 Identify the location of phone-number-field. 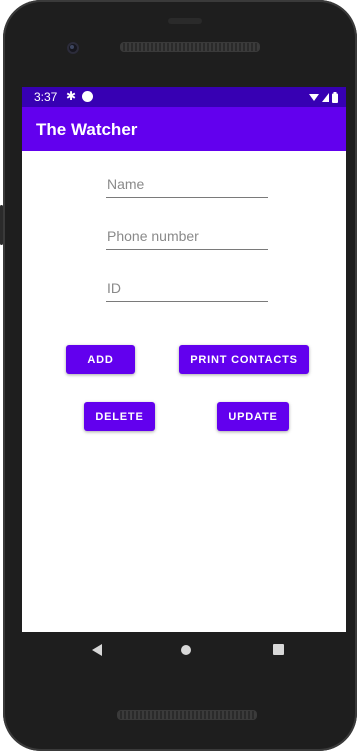
(188, 237).